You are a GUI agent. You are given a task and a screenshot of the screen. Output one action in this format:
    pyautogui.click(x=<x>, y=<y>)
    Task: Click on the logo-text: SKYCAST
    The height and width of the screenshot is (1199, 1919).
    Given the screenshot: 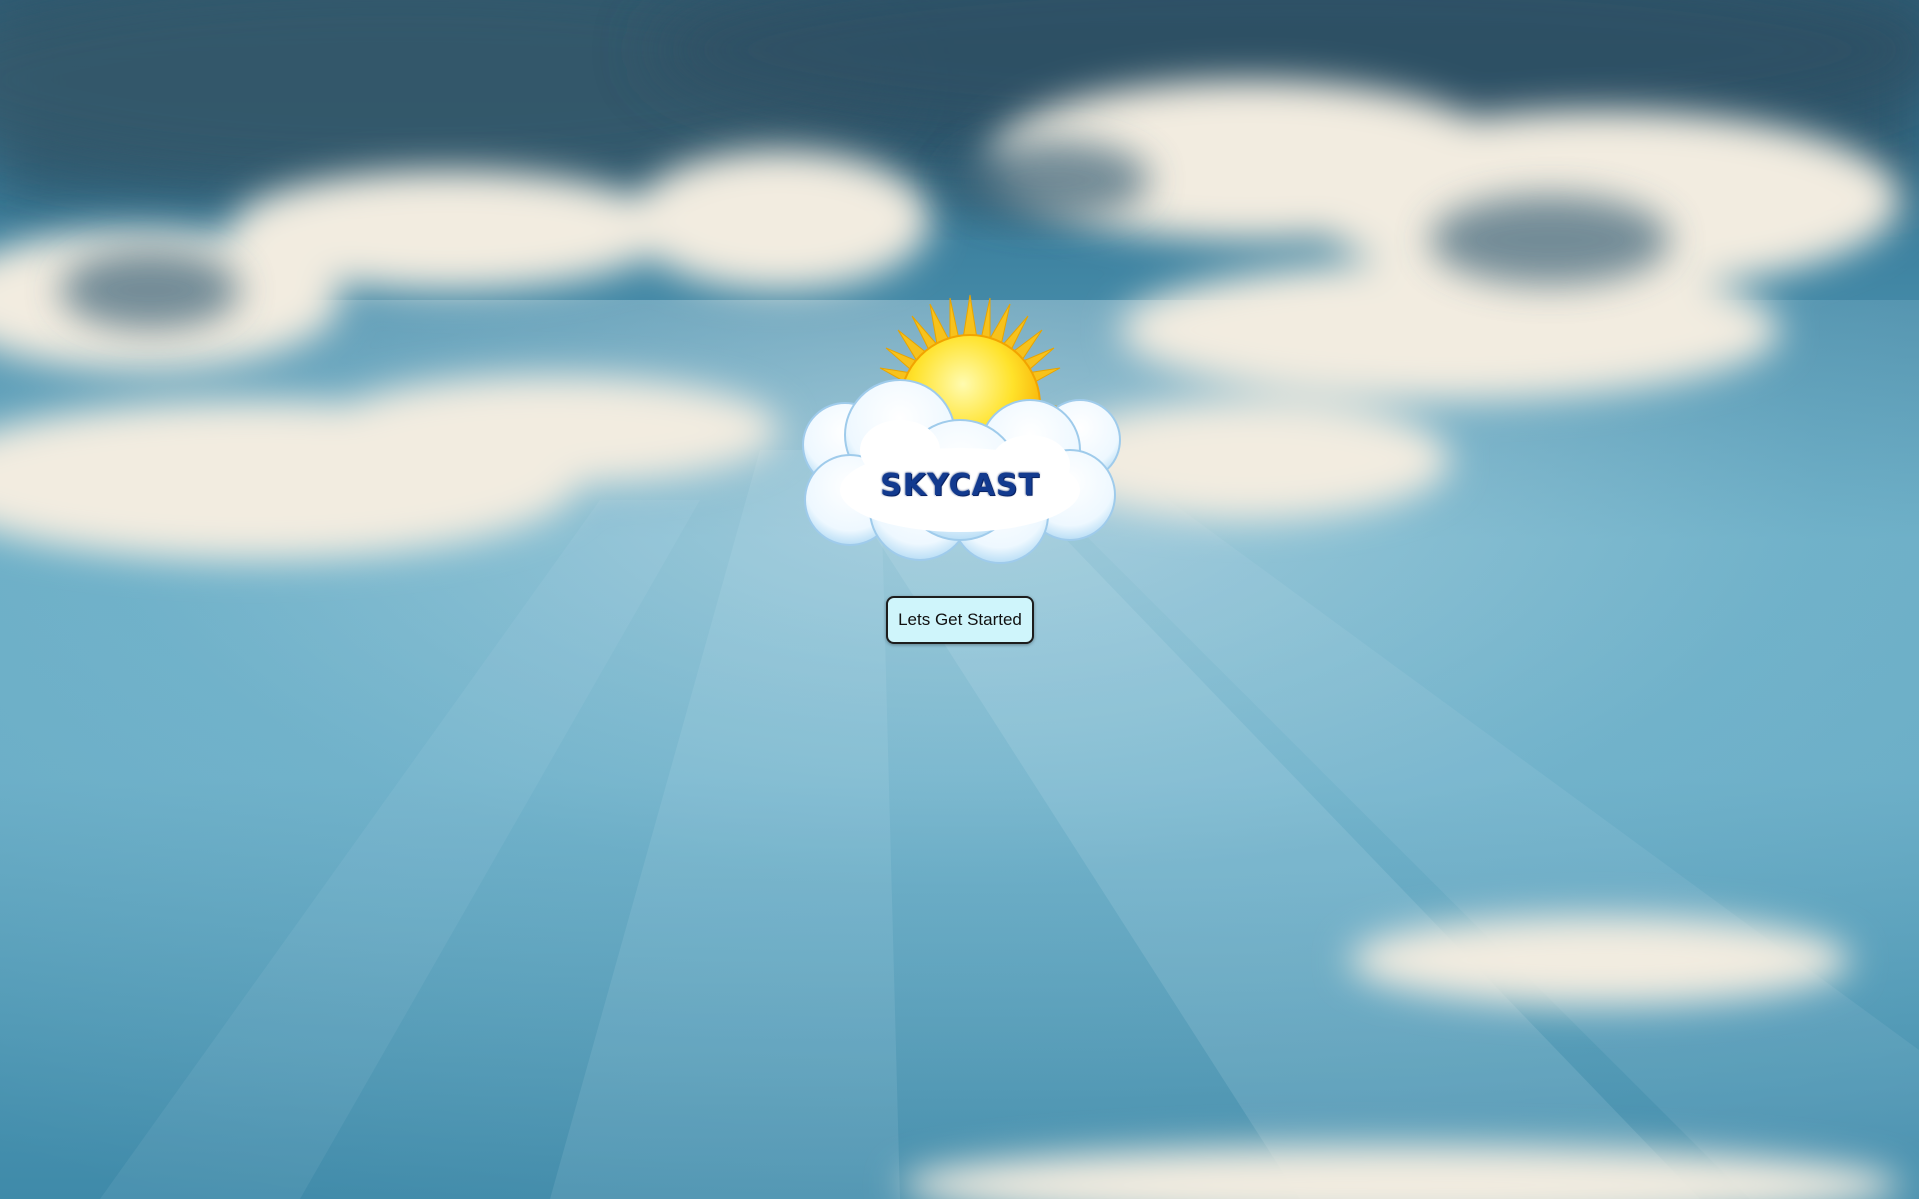 What is the action you would take?
    pyautogui.click(x=960, y=485)
    